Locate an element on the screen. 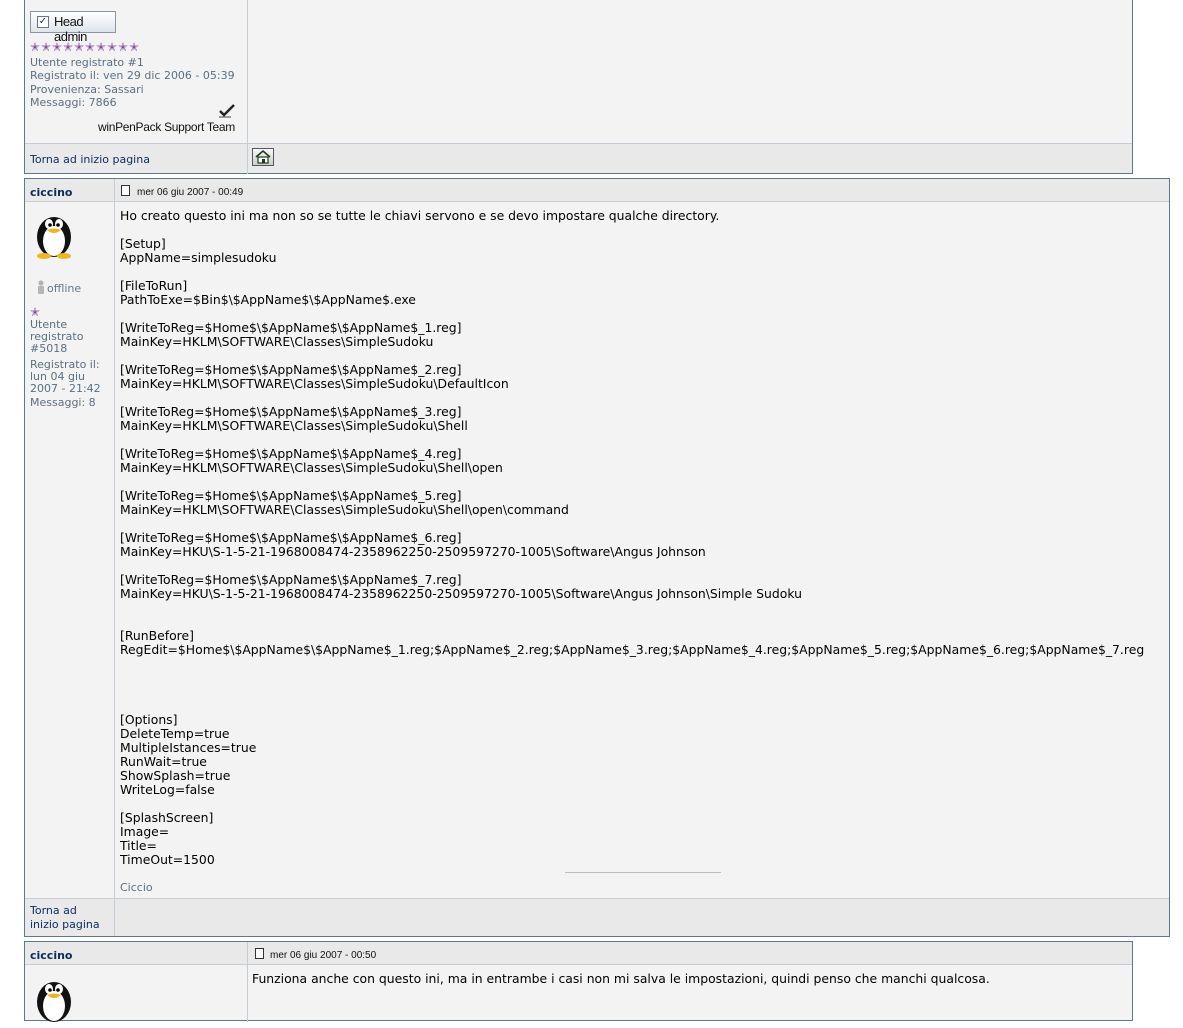  body-line: RunWait=true is located at coordinates (163, 761).